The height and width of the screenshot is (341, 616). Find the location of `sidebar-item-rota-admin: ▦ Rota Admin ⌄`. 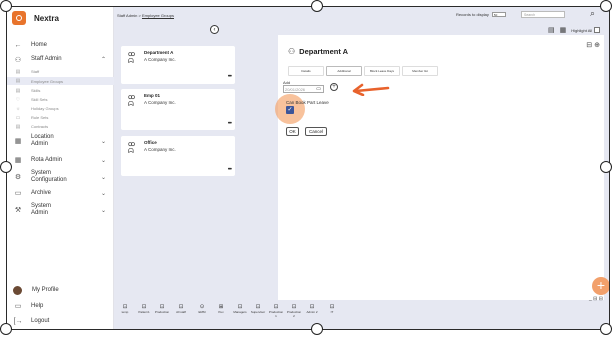

sidebar-item-rota-admin: ▦ Rota Admin ⌄ is located at coordinates (60, 160).